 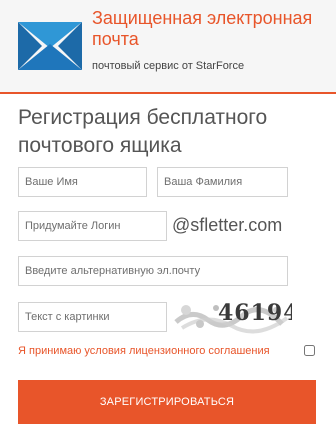 What do you see at coordinates (168, 93) in the screenshot?
I see `header-divider` at bounding box center [168, 93].